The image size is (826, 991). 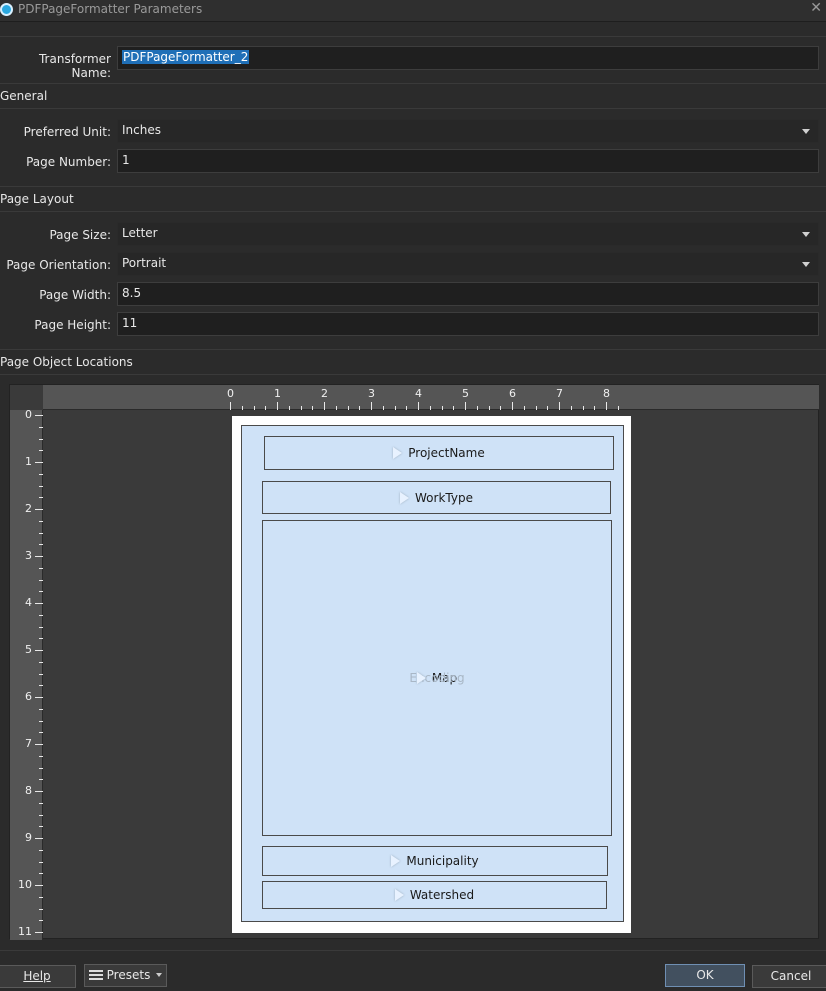 What do you see at coordinates (144, 263) in the screenshot?
I see `page-orientation-value: Portrait` at bounding box center [144, 263].